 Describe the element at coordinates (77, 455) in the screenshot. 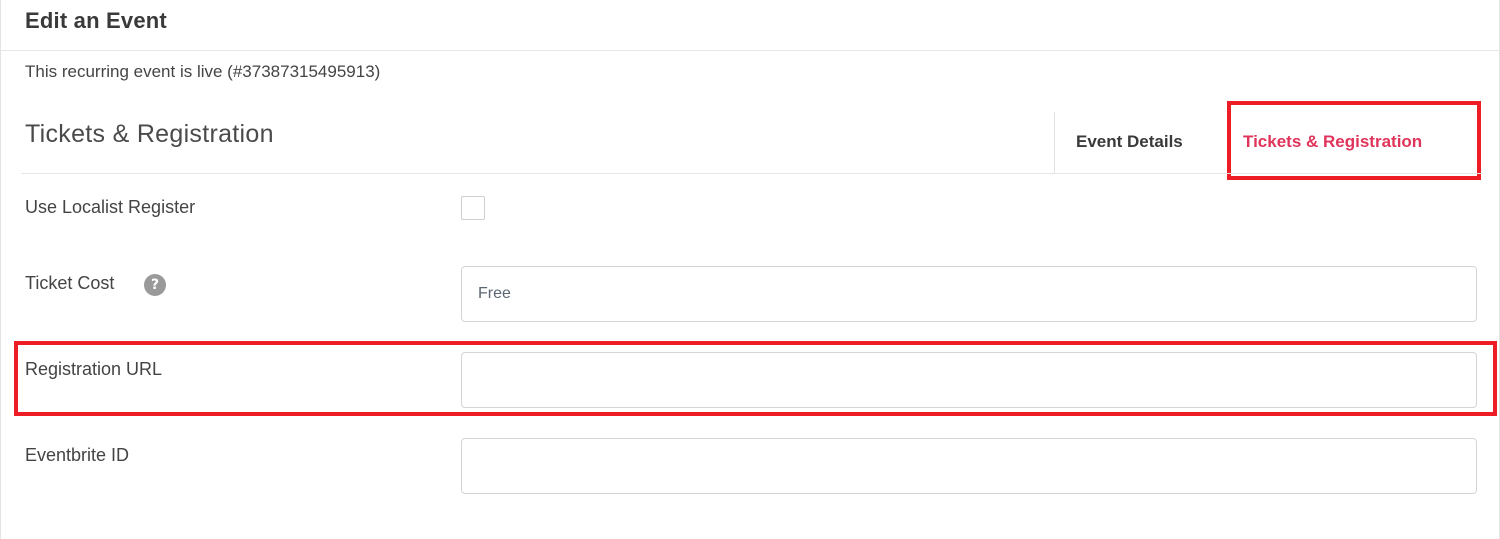

I see `eventbrite-id-label: Eventbrite ID` at that location.